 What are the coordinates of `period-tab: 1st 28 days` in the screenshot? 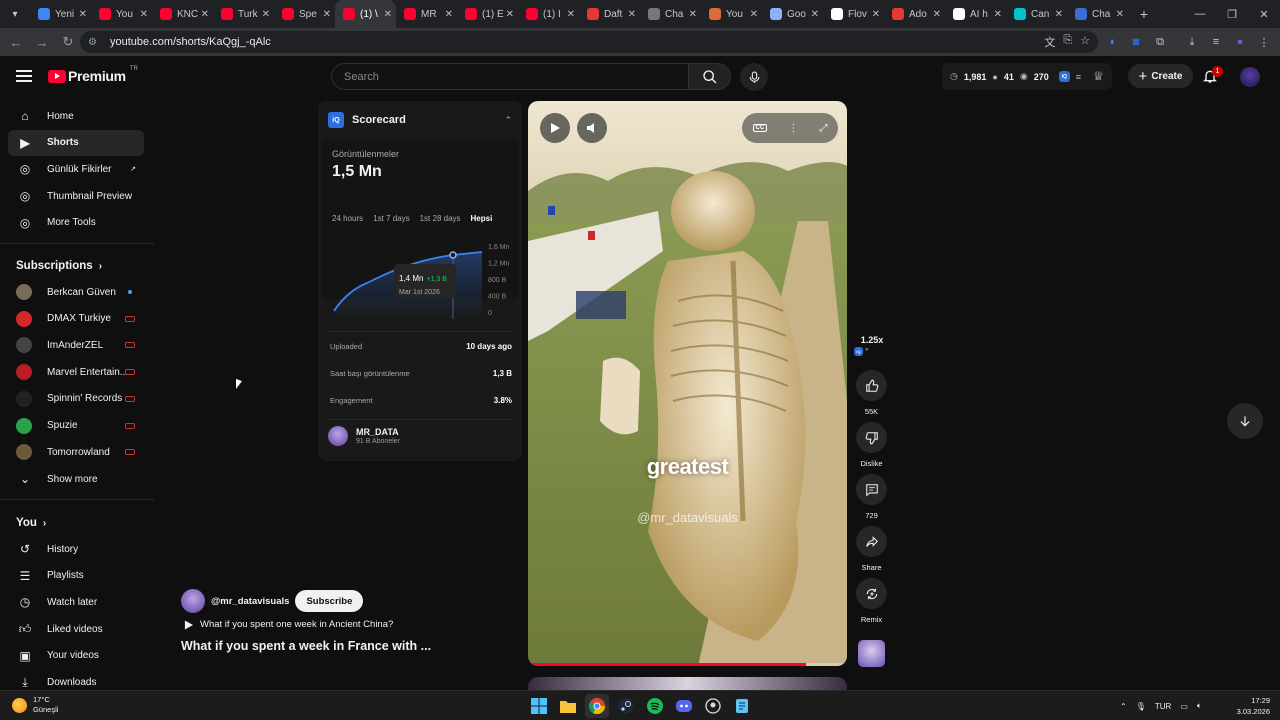 It's located at (440, 218).